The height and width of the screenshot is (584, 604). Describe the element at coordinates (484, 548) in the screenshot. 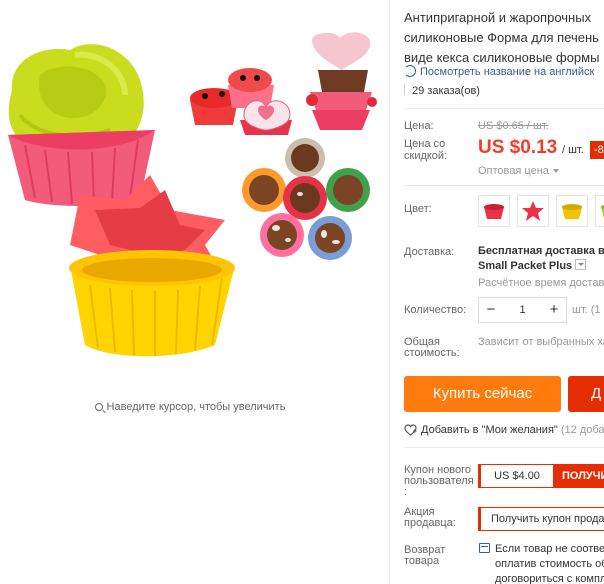

I see `return-policy-icon` at that location.